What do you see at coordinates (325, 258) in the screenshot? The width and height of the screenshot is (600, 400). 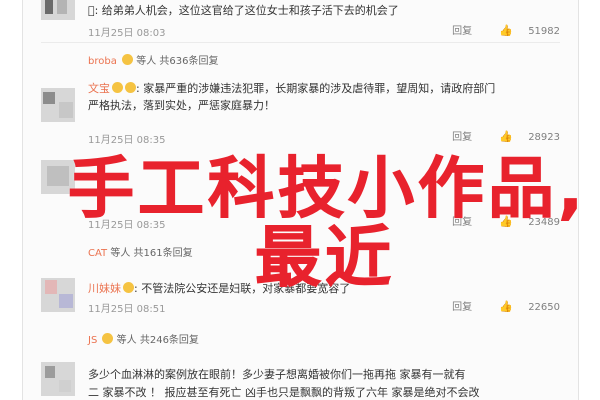 I see `overlay-headline-cont: 最近` at bounding box center [325, 258].